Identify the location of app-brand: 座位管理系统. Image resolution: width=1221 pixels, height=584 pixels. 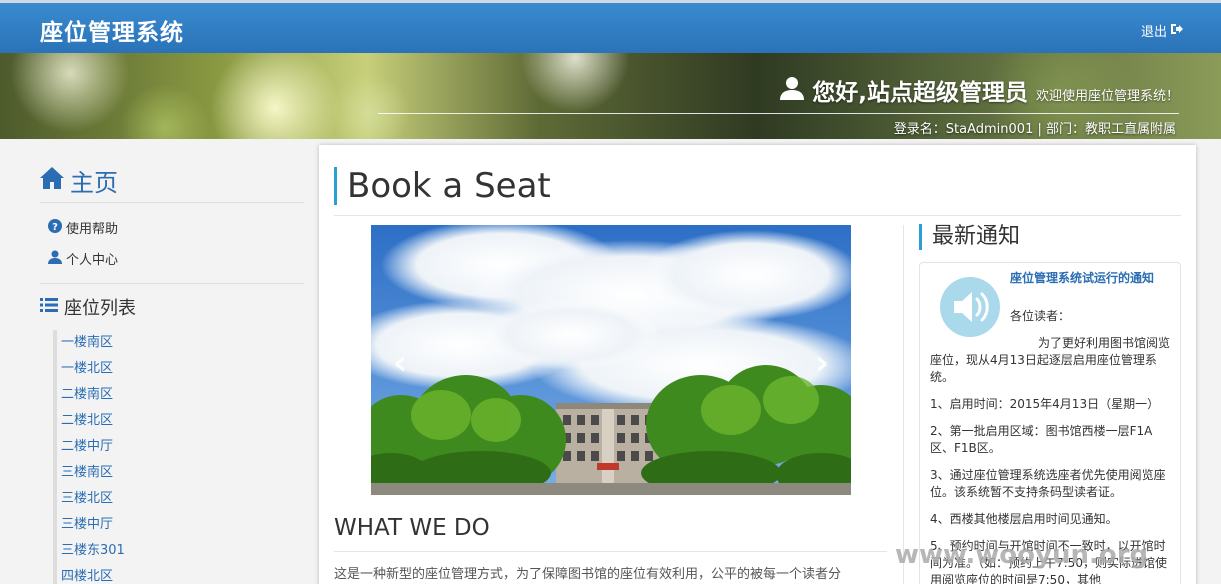
(112, 30).